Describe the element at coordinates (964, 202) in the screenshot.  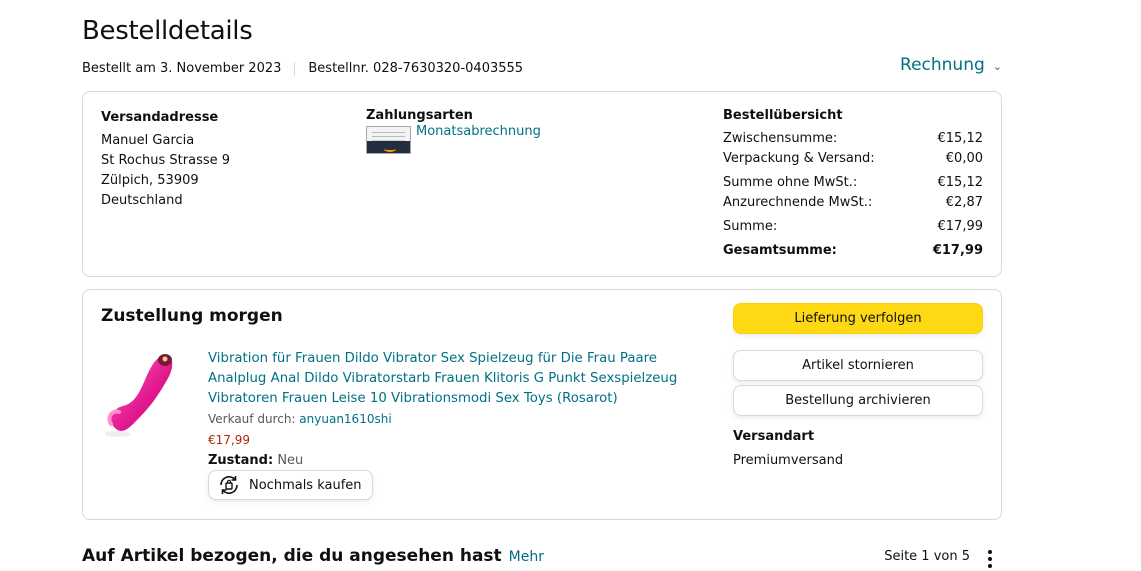
I see `summary-value: €2,87` at that location.